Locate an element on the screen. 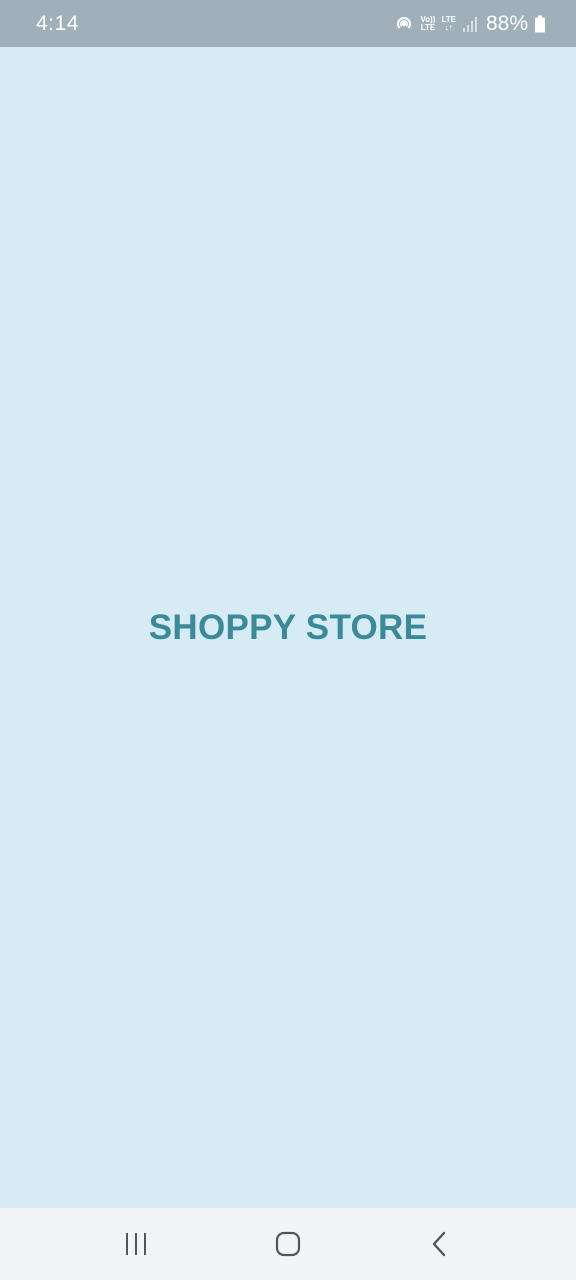 The width and height of the screenshot is (576, 1280). volte-bottom-label: LTE is located at coordinates (428, 27).